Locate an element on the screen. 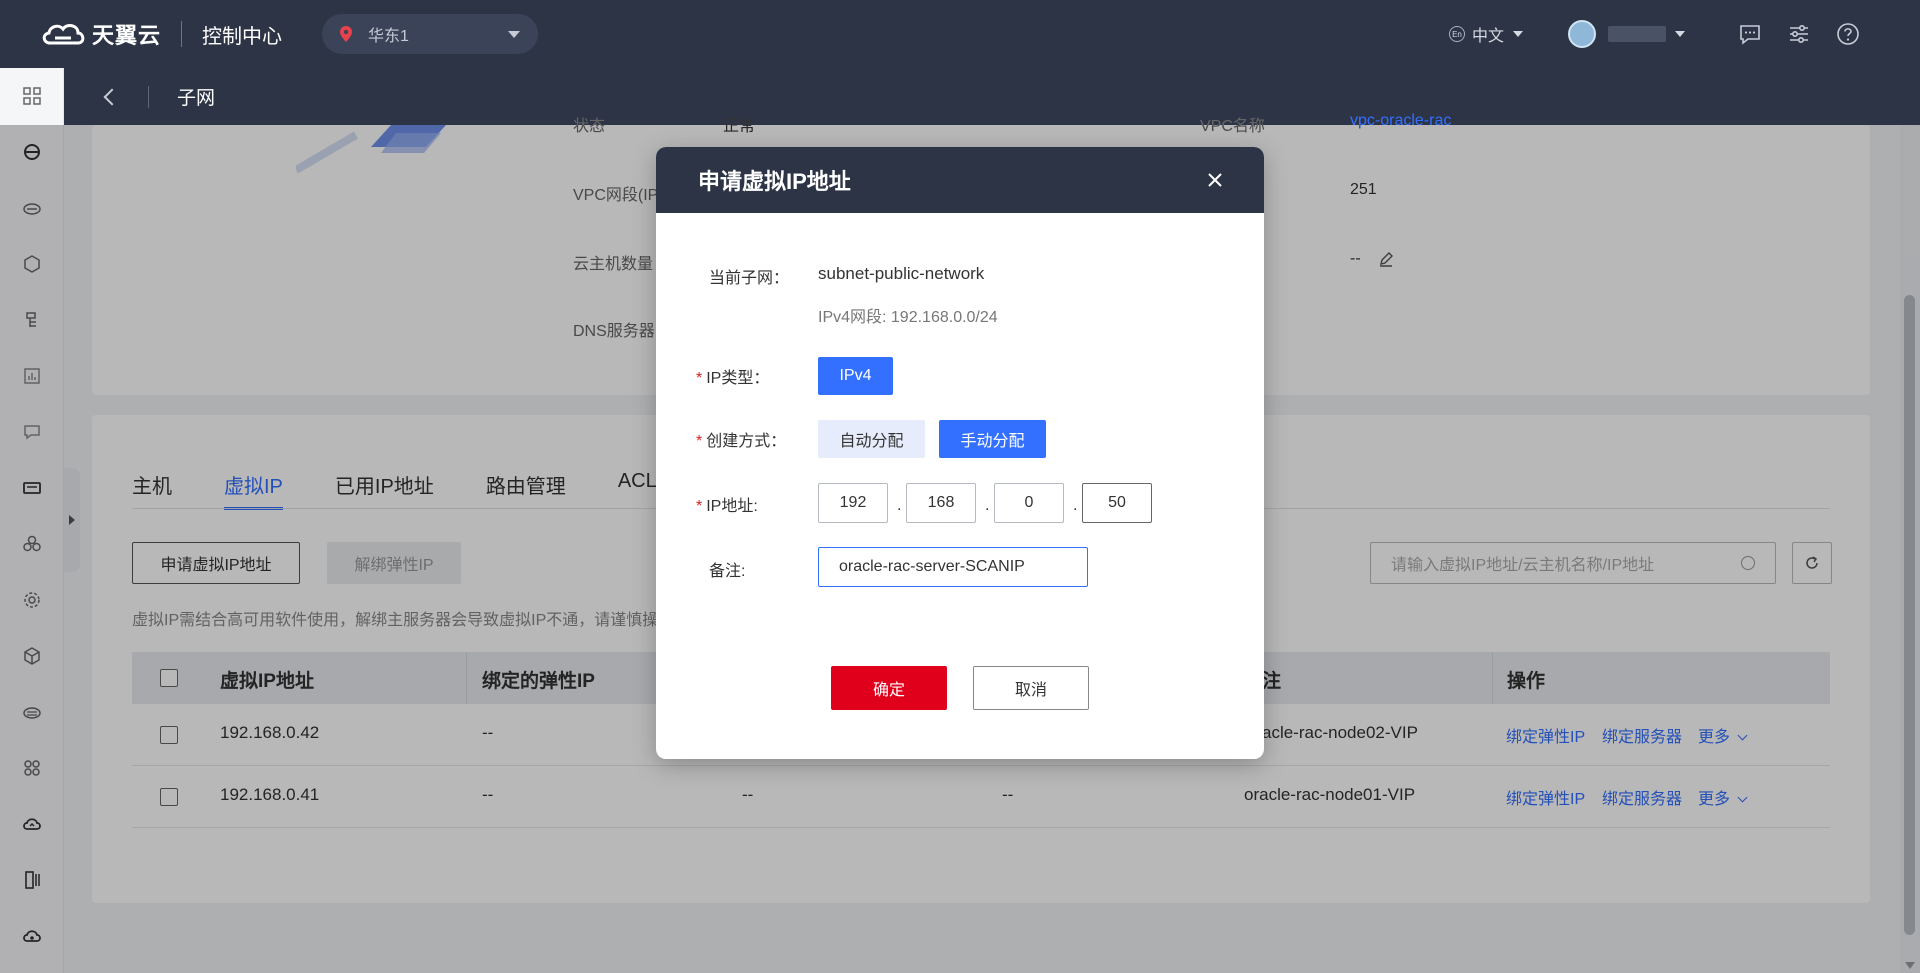 The image size is (1920, 973). overlay-top is located at coordinates (960, 62).